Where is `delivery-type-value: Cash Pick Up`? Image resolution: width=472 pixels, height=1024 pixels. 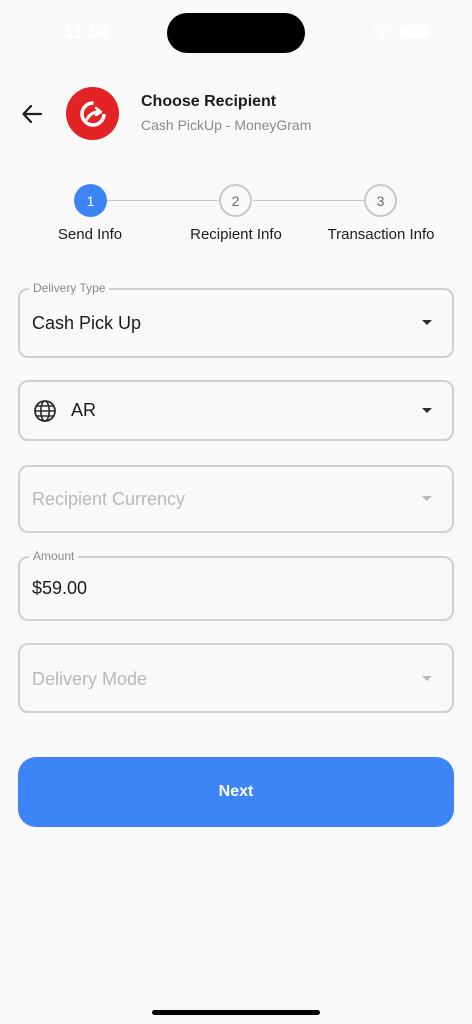 delivery-type-value: Cash Pick Up is located at coordinates (87, 323).